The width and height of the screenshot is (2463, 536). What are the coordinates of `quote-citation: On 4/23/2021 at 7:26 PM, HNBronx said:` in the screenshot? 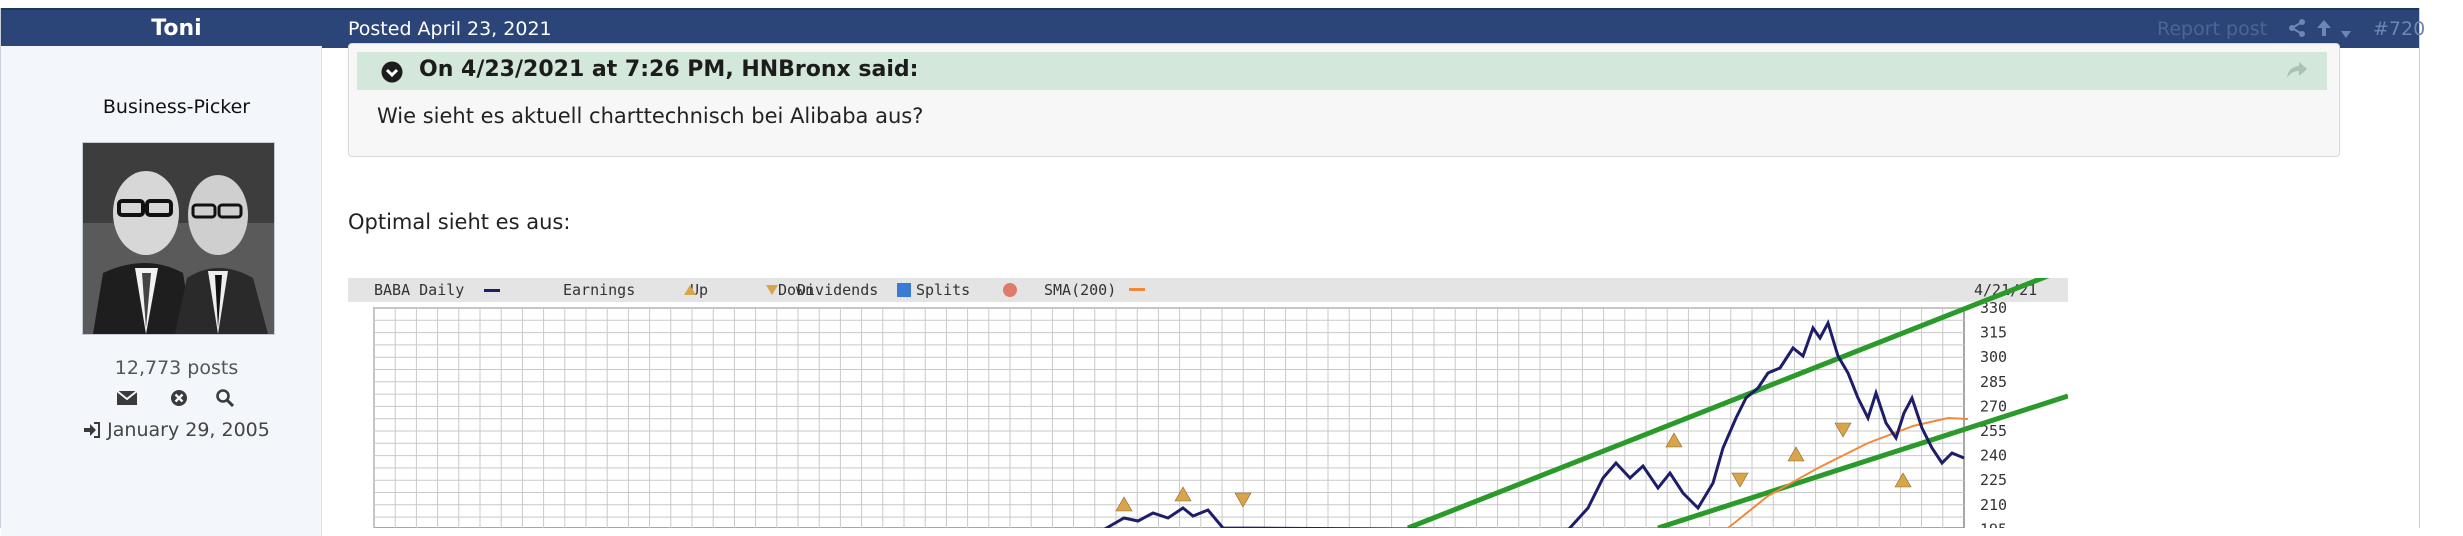 It's located at (668, 69).